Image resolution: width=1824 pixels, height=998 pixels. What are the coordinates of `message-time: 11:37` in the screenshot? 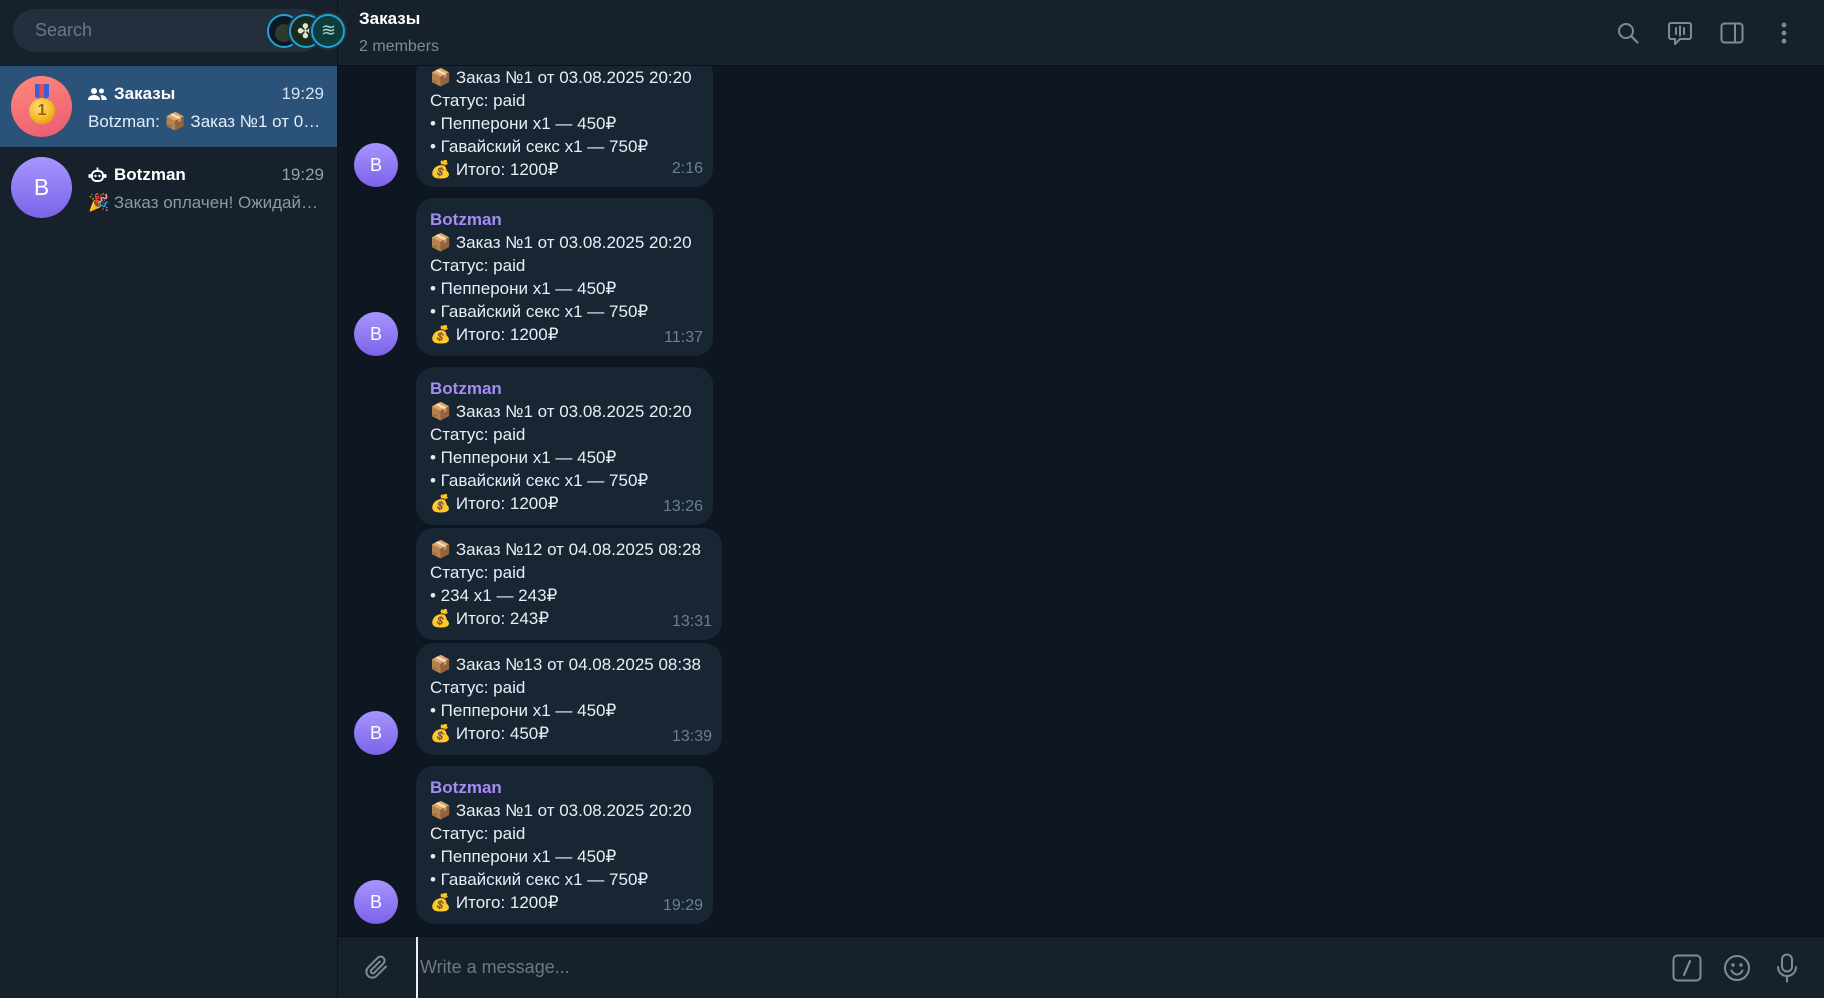 It's located at (683, 337).